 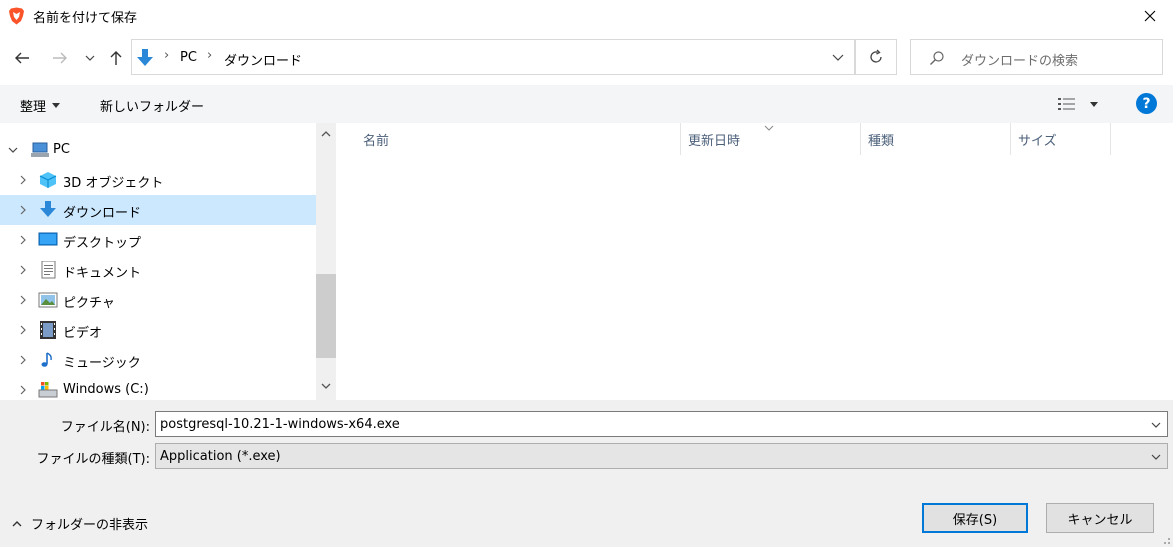 I want to click on arrow-up-icon, so click(x=116, y=58).